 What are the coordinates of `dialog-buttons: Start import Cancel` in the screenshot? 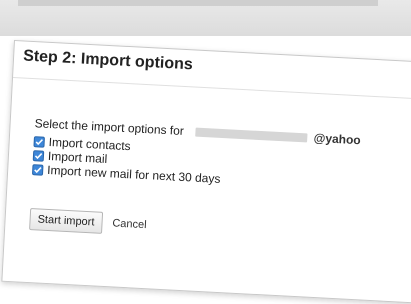 It's located at (88, 222).